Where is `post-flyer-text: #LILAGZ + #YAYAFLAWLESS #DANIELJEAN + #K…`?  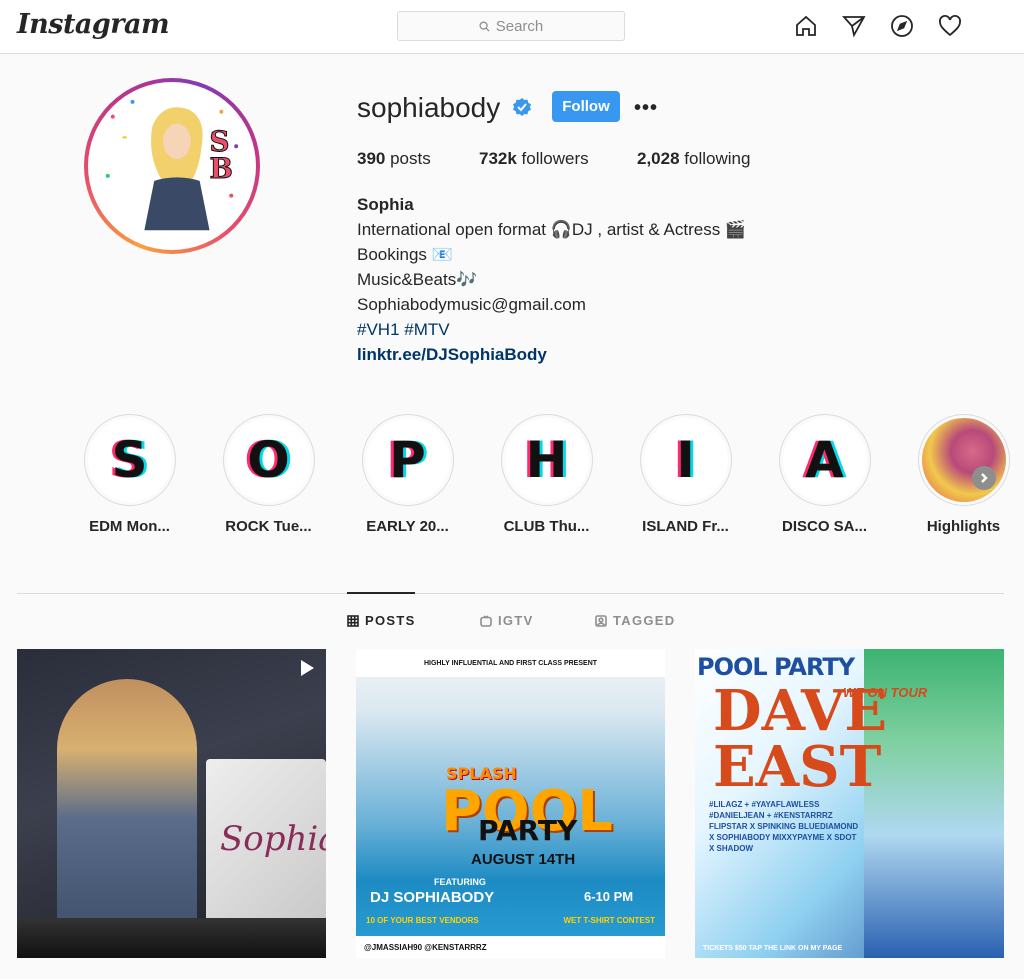 post-flyer-text: #LILAGZ + #YAYAFLAWLESS #DANIELJEAN + #K… is located at coordinates (784, 826).